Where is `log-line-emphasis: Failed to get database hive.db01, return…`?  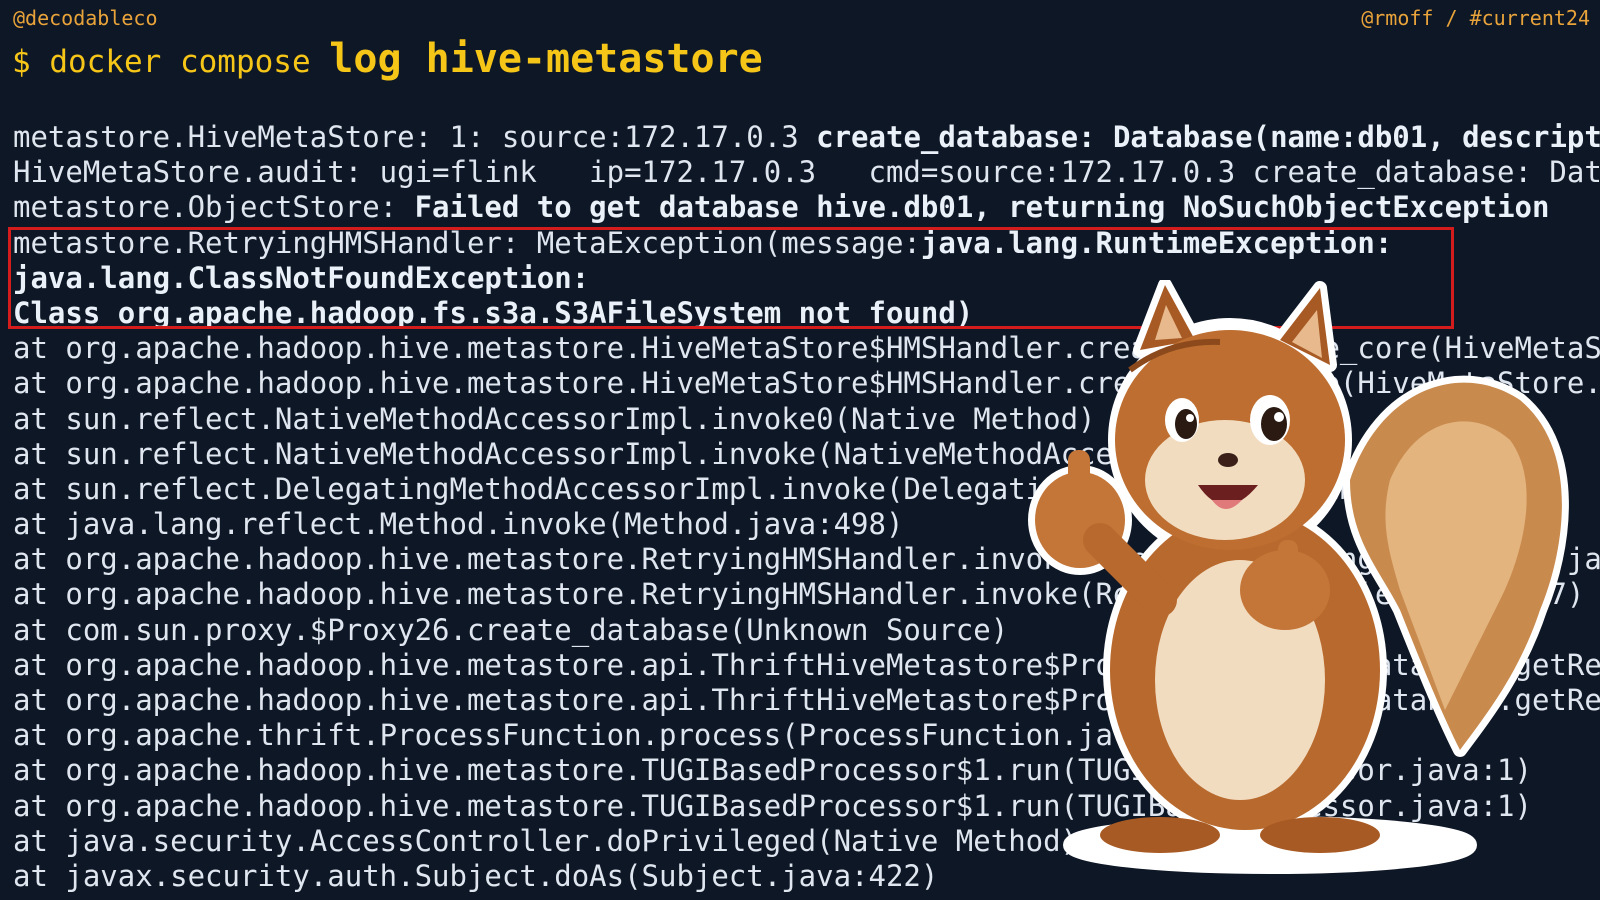
log-line-emphasis: Failed to get database hive.db01, return… is located at coordinates (982, 207).